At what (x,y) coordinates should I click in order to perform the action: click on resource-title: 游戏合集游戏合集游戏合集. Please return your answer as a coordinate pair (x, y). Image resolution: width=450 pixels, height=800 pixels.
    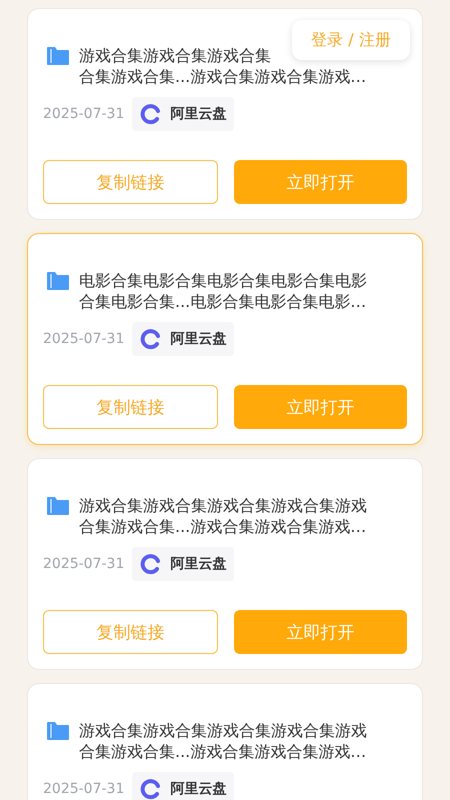
    Looking at the image, I should click on (175, 55).